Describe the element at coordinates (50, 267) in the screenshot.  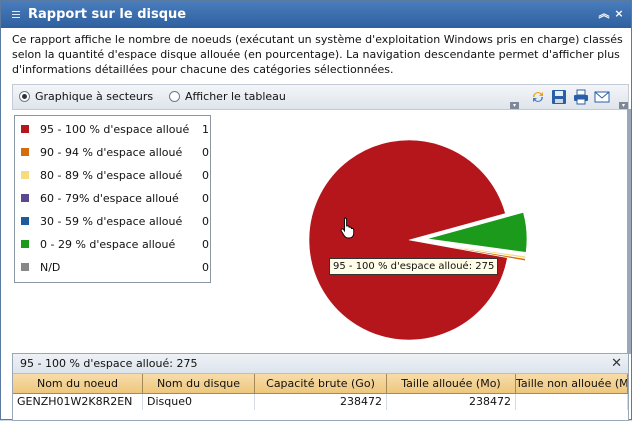
I see `legend-label: N/D` at that location.